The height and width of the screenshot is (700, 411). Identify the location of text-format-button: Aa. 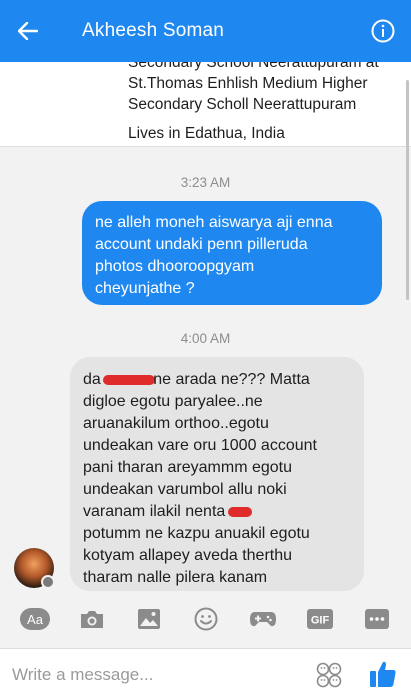
(34, 619).